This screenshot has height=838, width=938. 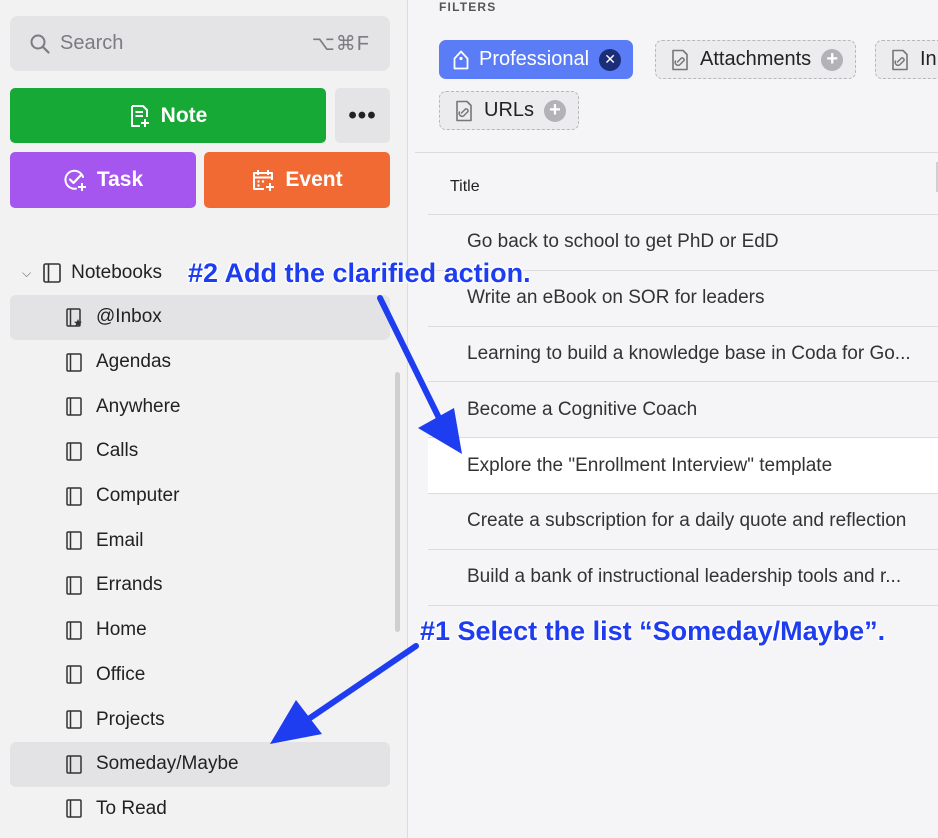 I want to click on more-icon: •••, so click(x=362, y=115).